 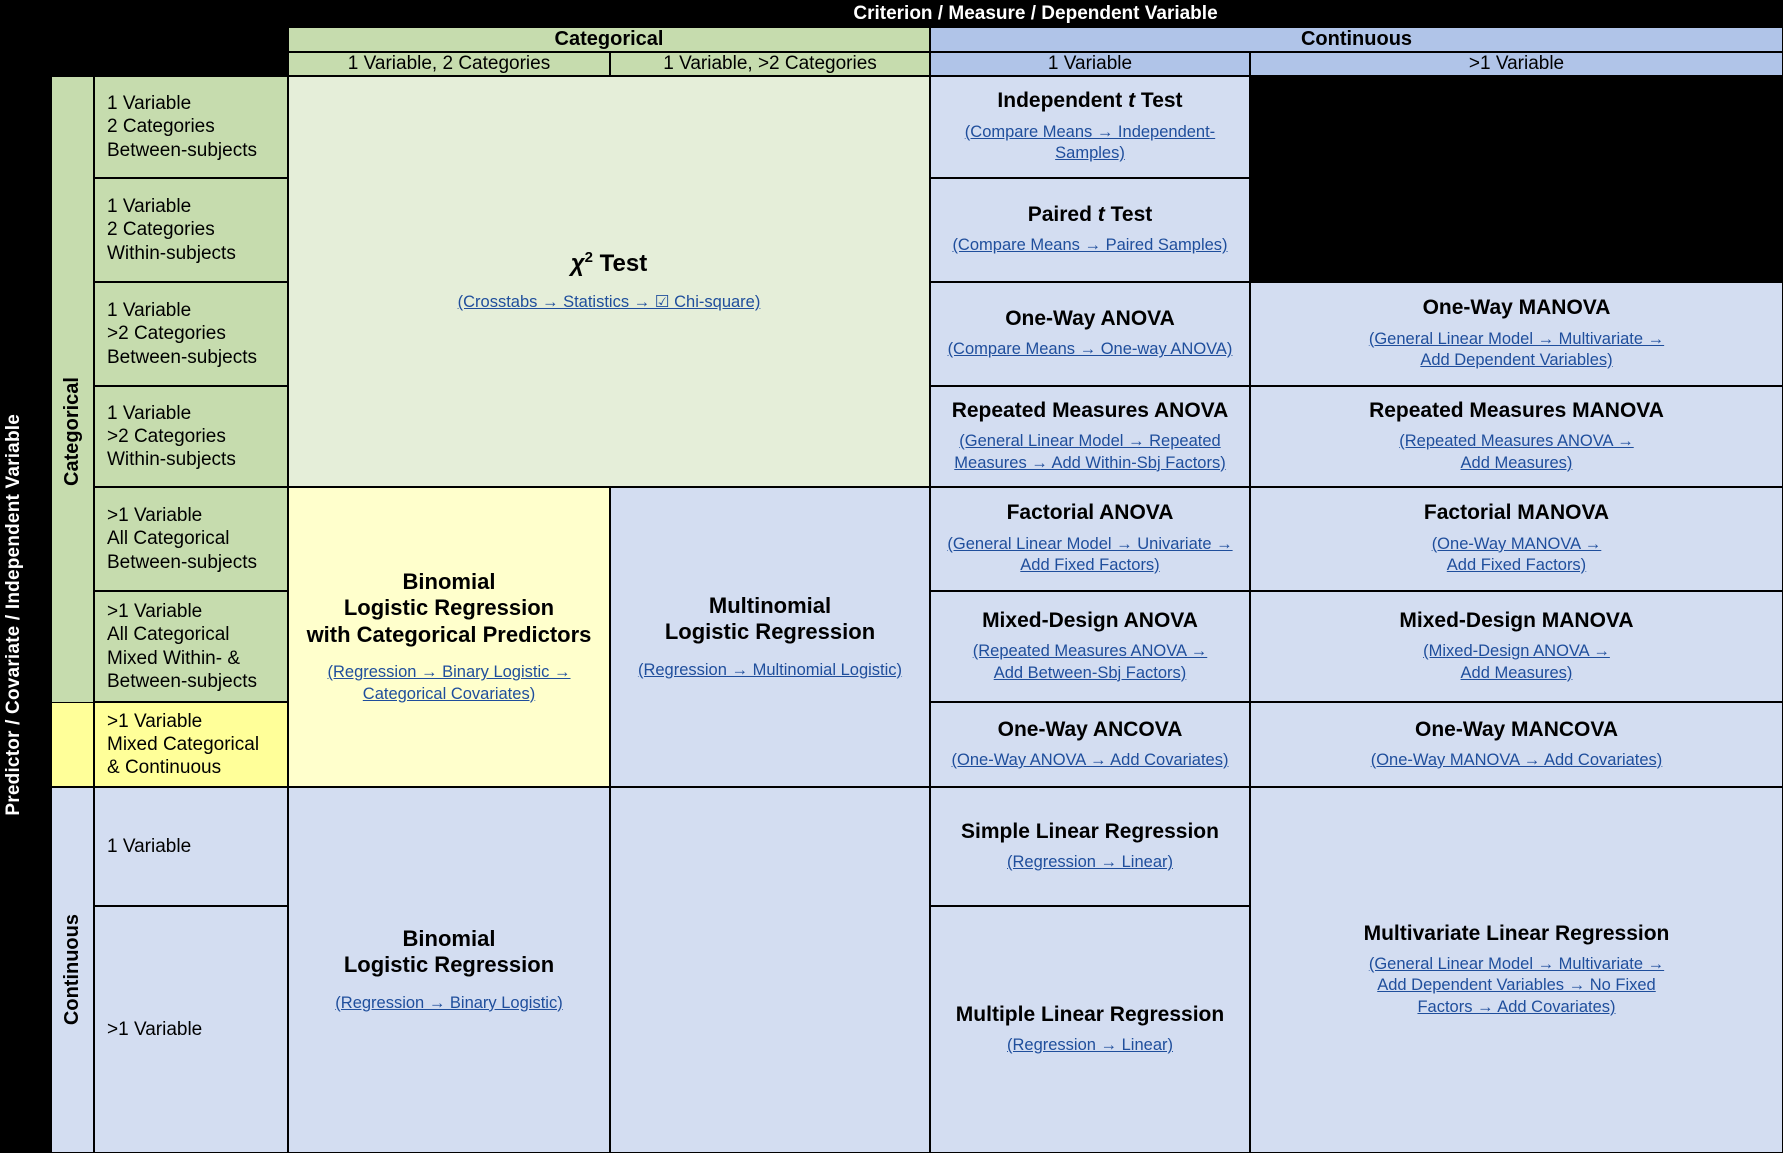 What do you see at coordinates (1090, 513) in the screenshot?
I see `cell-factorial-anova-title: Factorial ANOVA` at bounding box center [1090, 513].